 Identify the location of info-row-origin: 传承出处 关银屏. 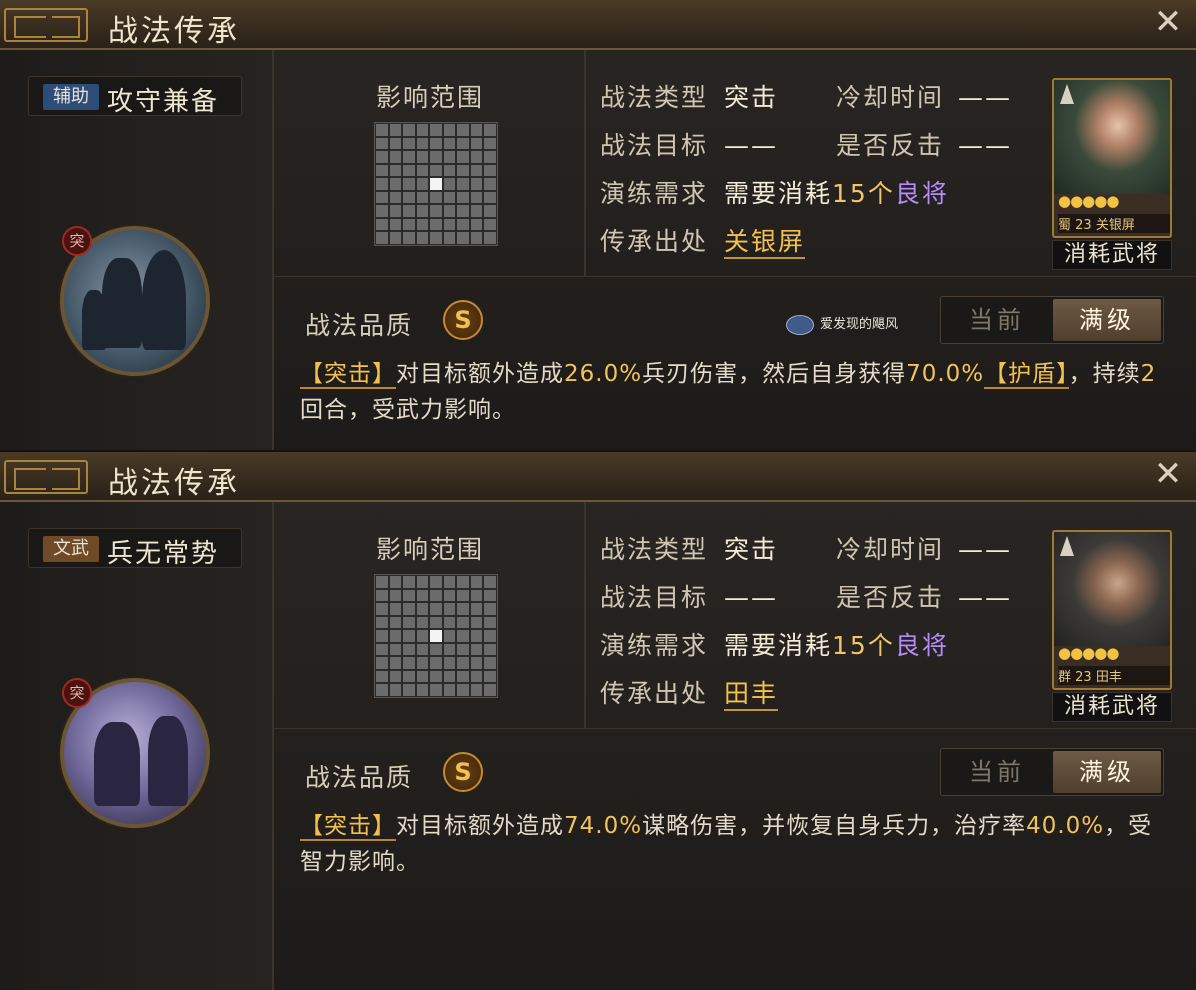
(703, 240).